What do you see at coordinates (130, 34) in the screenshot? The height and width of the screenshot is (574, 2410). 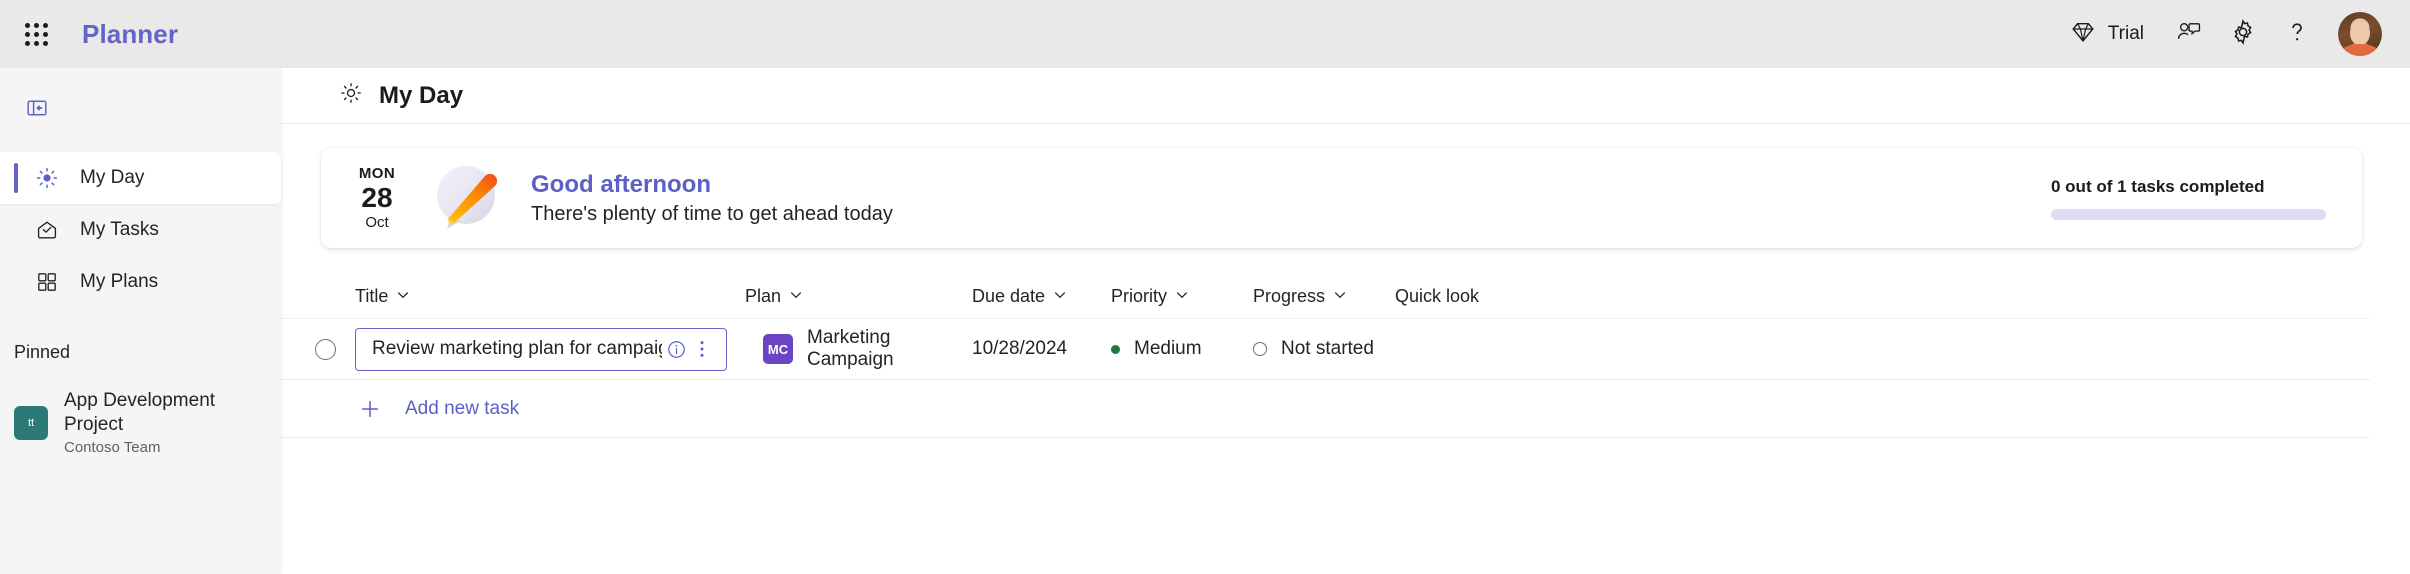 I see `app-title: Planner` at bounding box center [130, 34].